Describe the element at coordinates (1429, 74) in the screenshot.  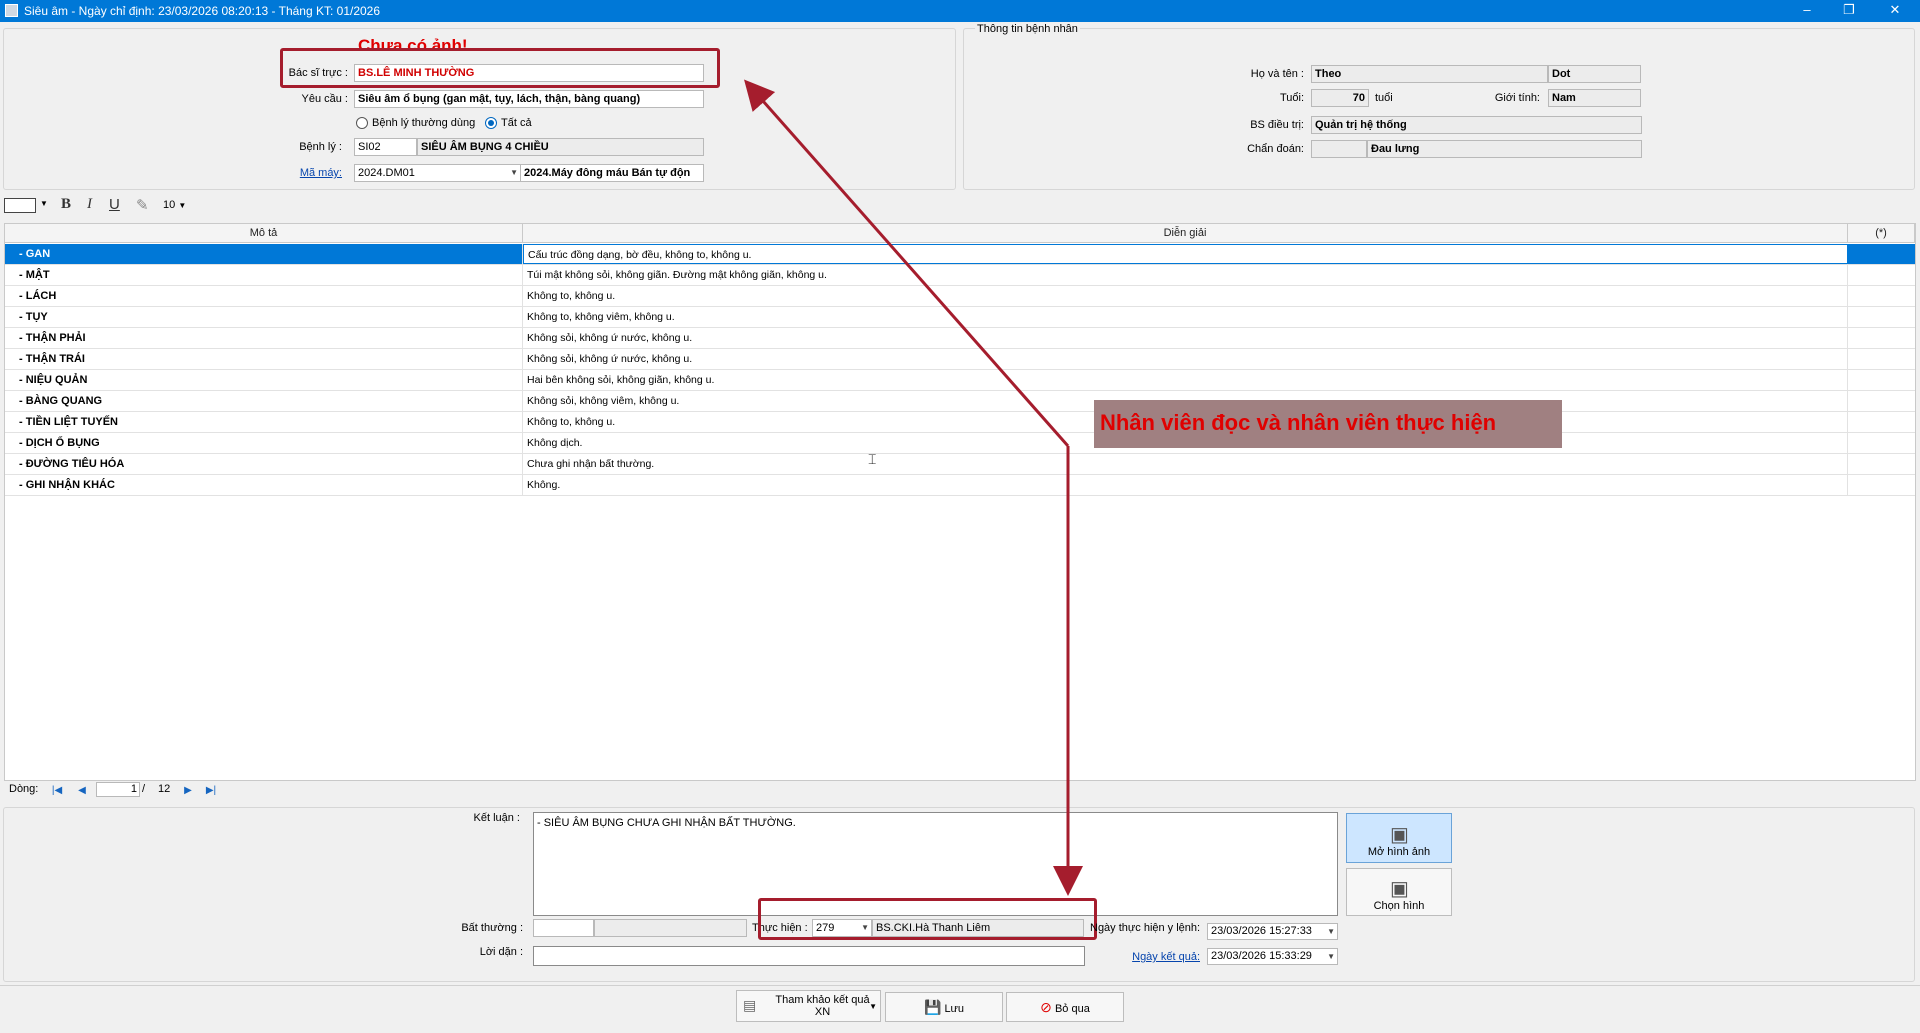
I see `patient-first-name: Theo` at that location.